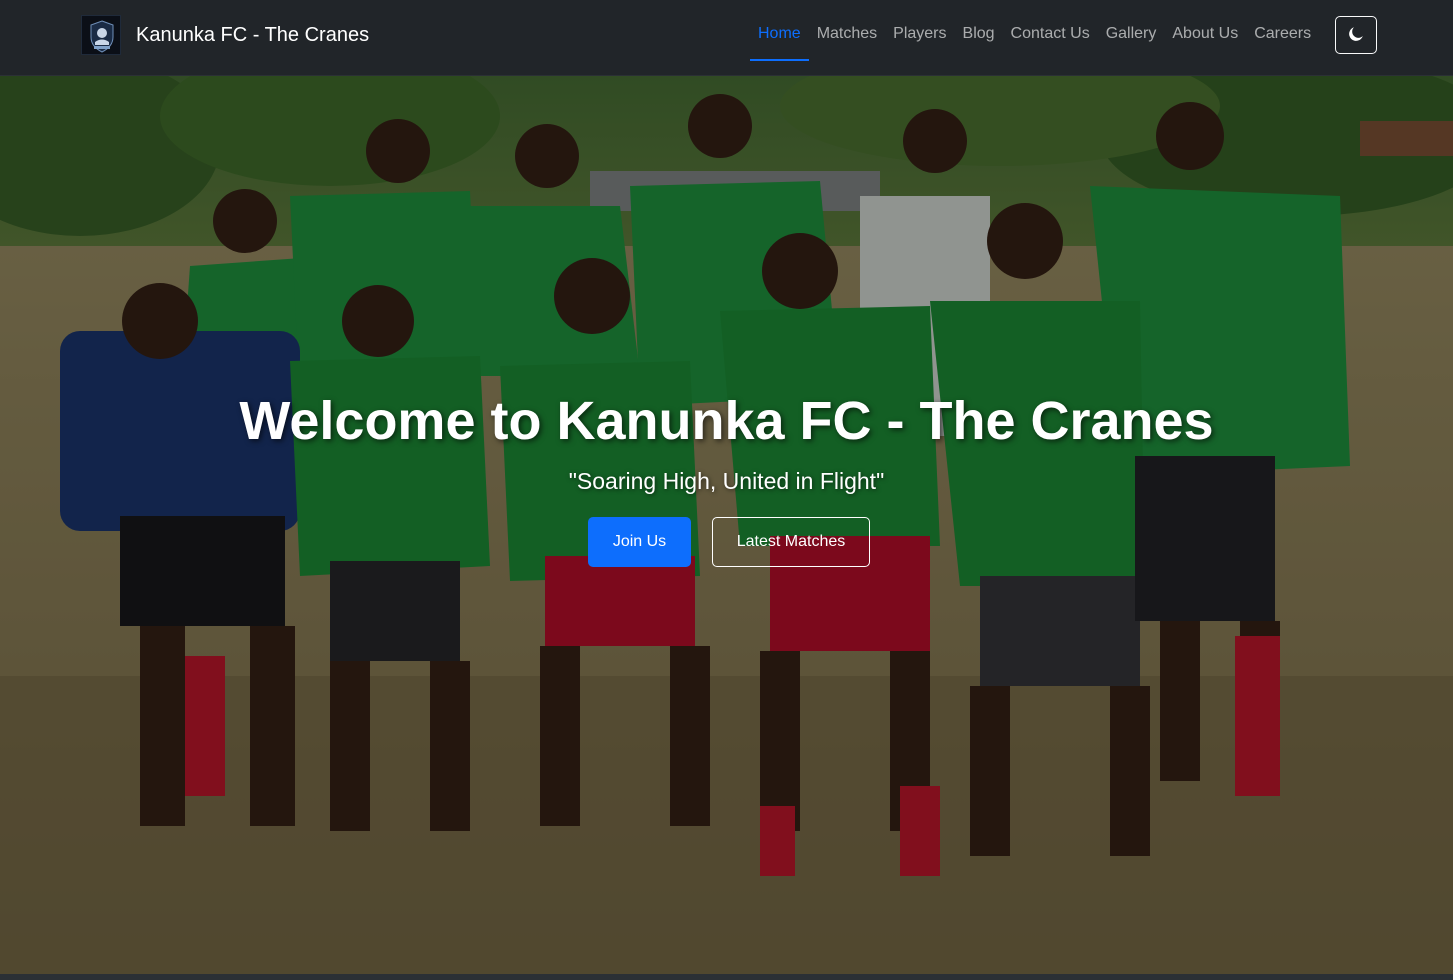 The height and width of the screenshot is (980, 1453). What do you see at coordinates (847, 34) in the screenshot?
I see `nav-link-matches: Matches` at bounding box center [847, 34].